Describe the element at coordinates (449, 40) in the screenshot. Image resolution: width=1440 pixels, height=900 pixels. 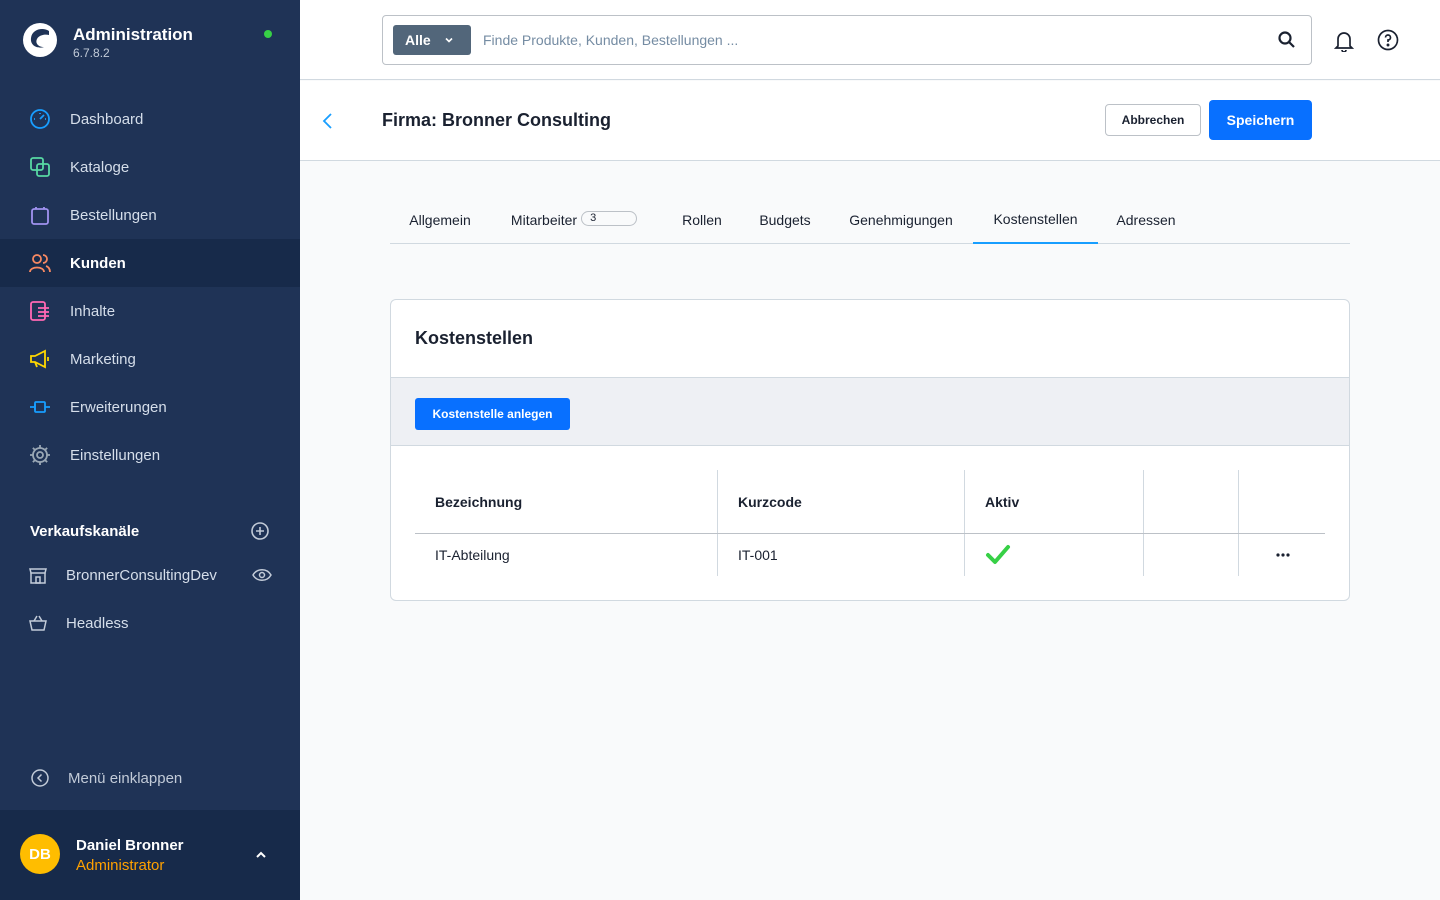
I see `chevron-down-icon` at that location.